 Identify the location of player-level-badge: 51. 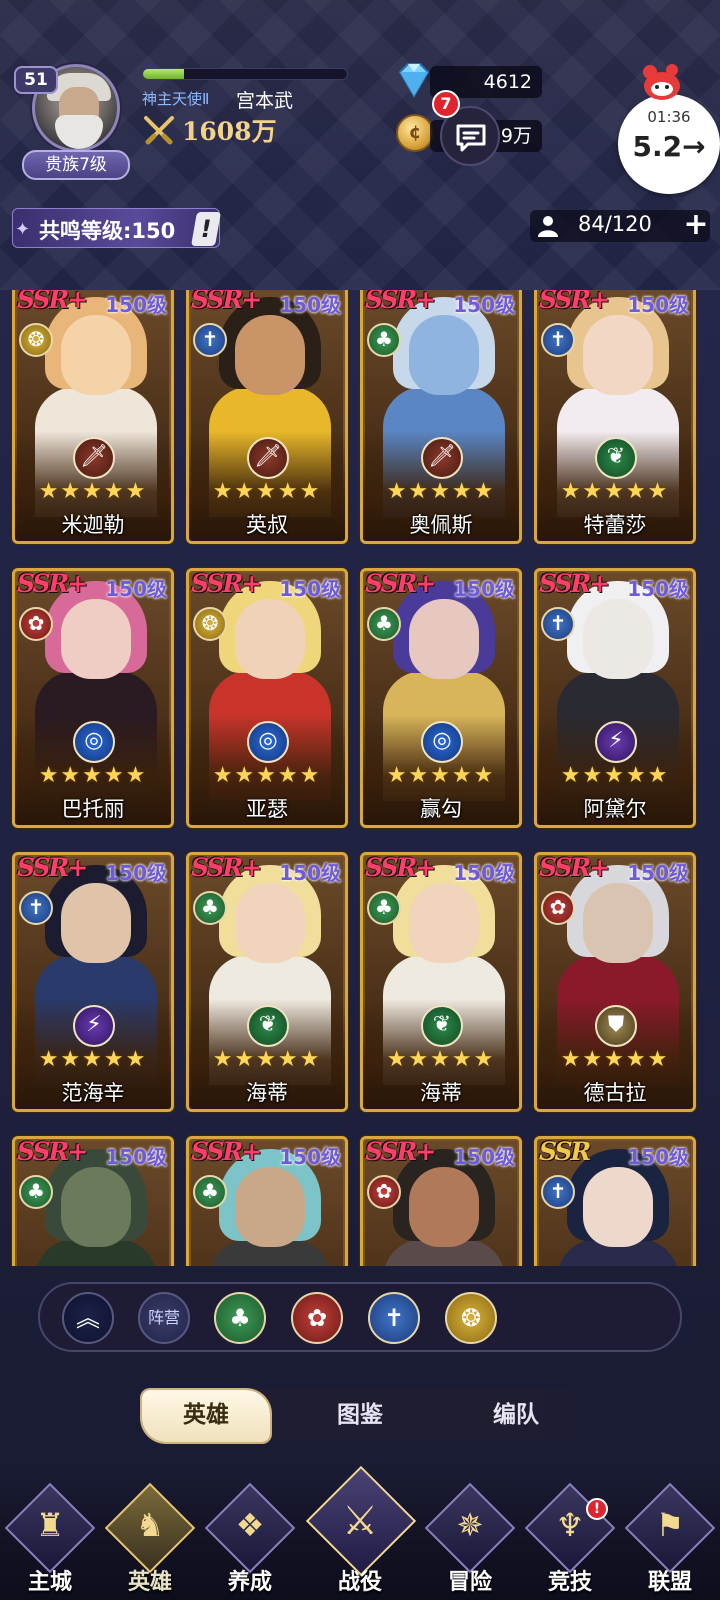
(36, 80).